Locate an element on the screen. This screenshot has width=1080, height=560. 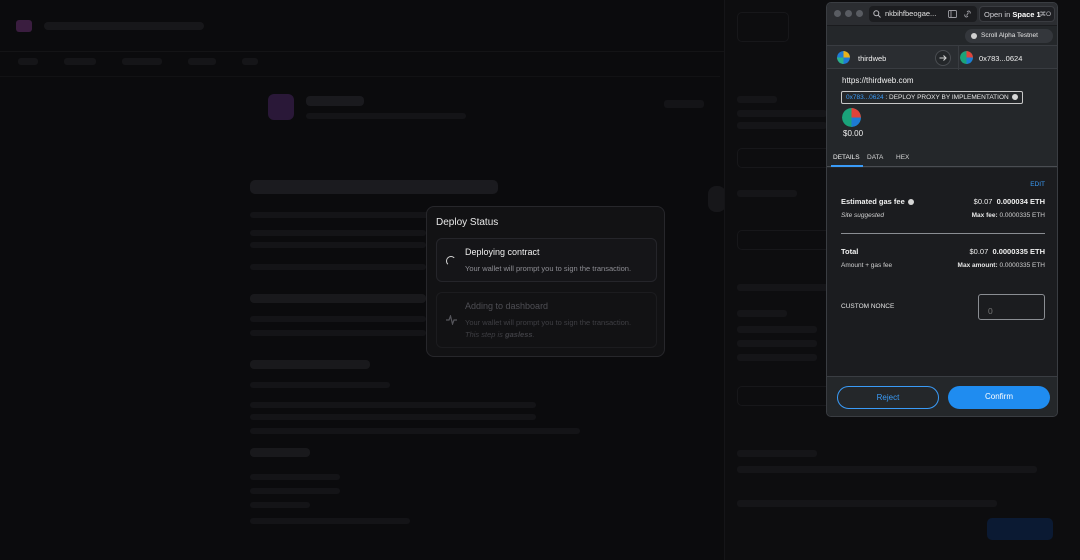
recipient-avatar is located at coordinates (966, 57).